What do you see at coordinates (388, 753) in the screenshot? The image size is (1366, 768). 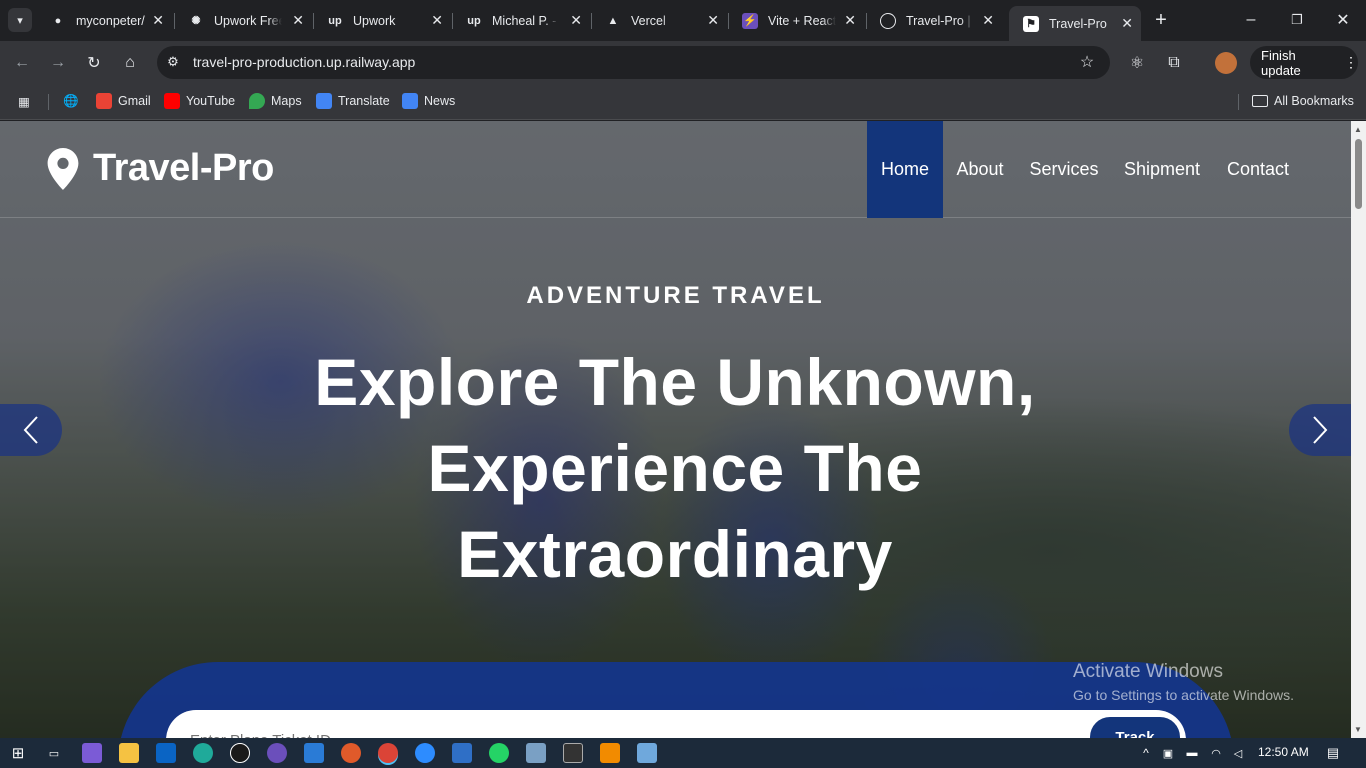 I see `chrome-icon` at bounding box center [388, 753].